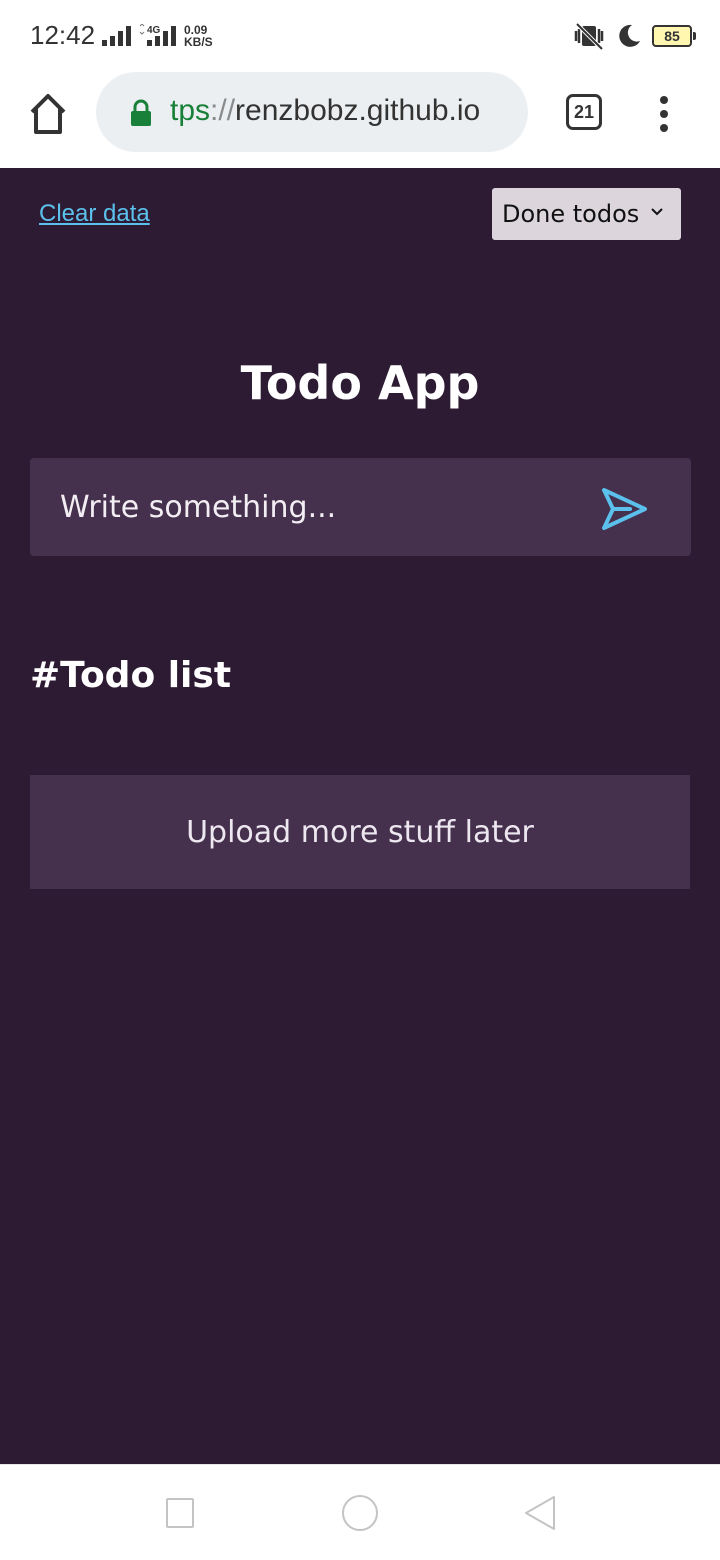 The image size is (720, 1560). I want to click on system-nav-bar, so click(360, 1512).